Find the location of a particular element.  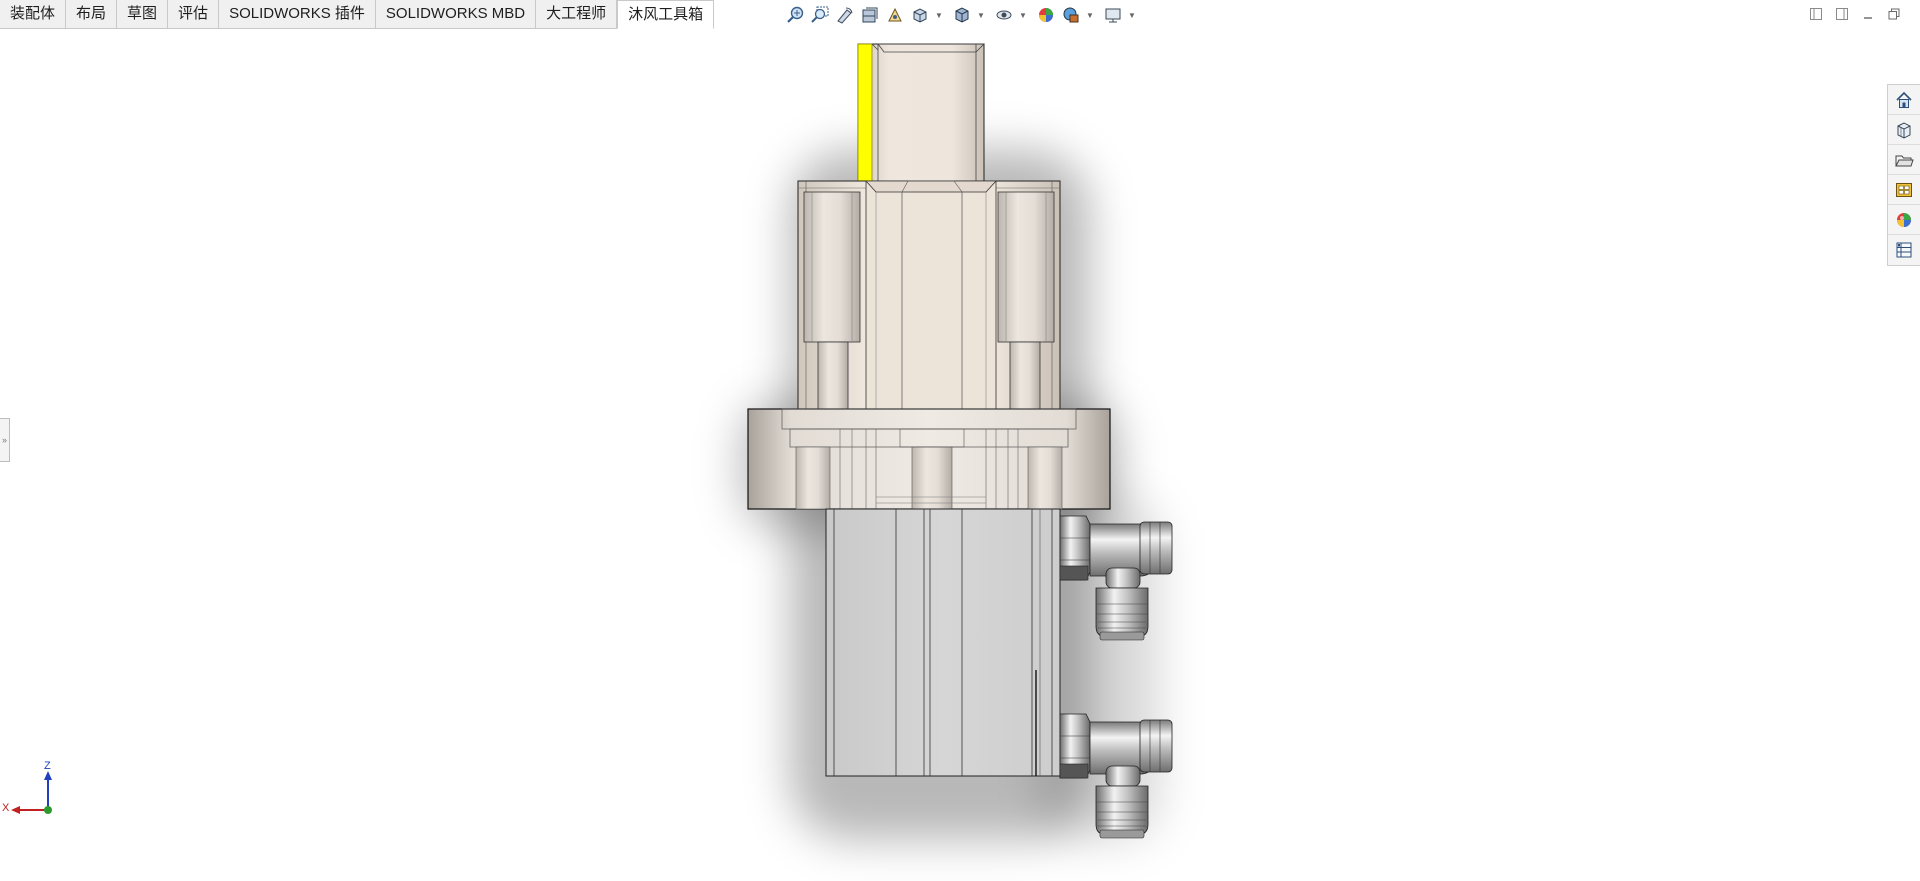

apply-scene-icon is located at coordinates (1071, 15).